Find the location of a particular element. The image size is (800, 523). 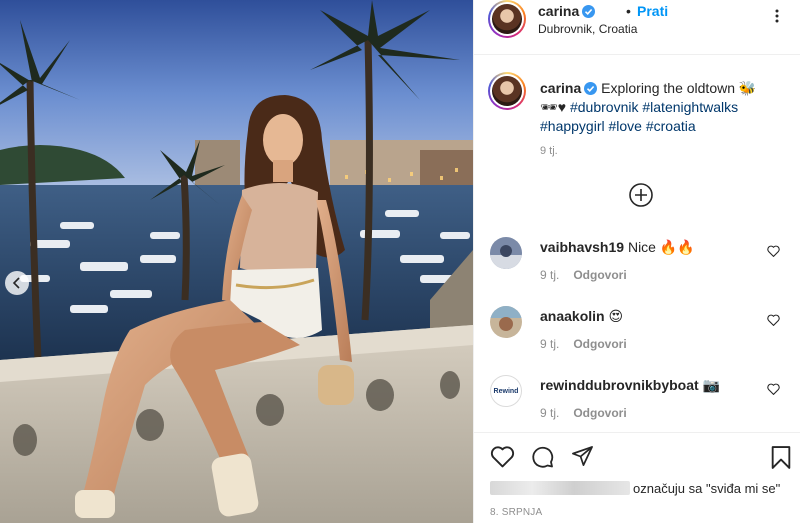

post-header: carina • Prati Dubrovnik, Croatia is located at coordinates (637, 27).